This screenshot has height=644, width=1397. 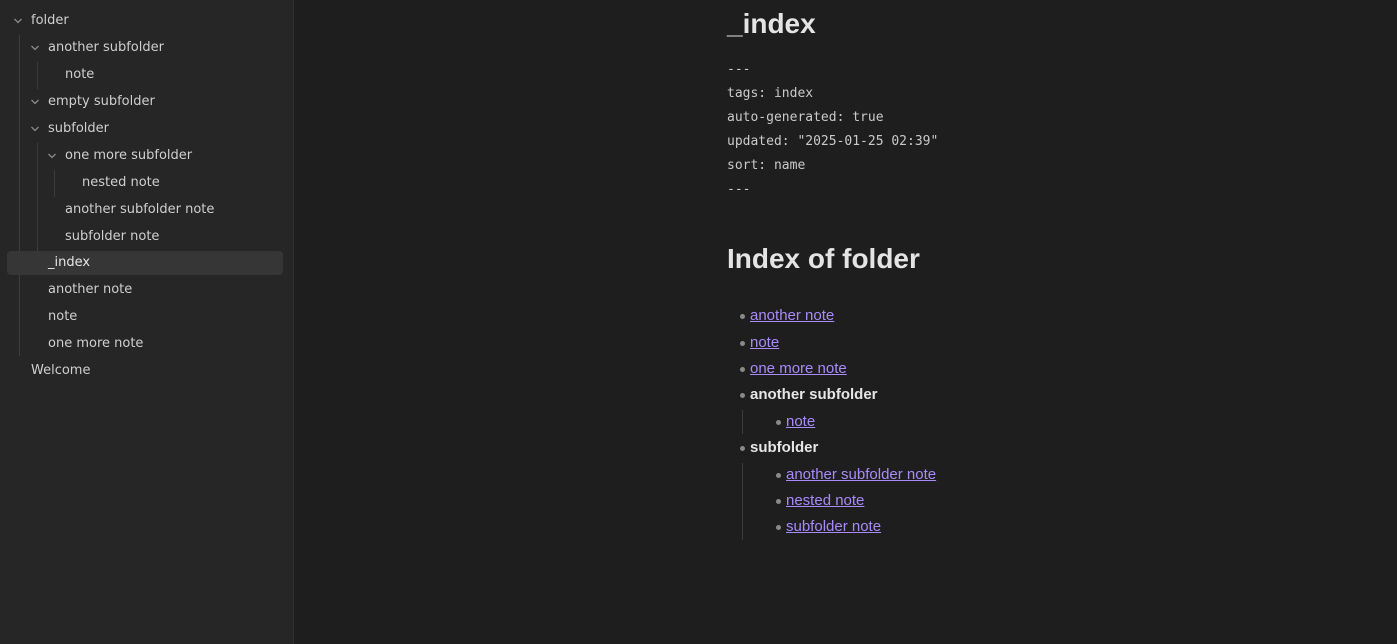 I want to click on list-item: one more note, so click(x=798, y=369).